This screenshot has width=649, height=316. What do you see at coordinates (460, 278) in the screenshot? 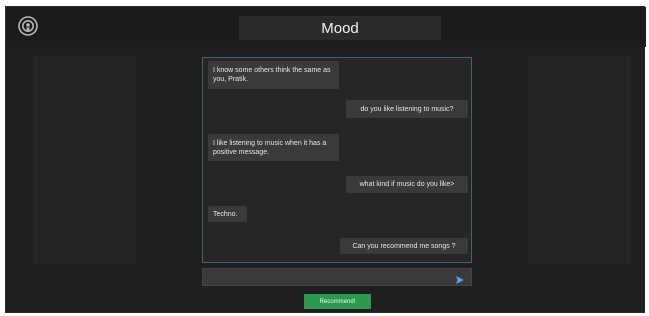
I see `send-icon` at bounding box center [460, 278].